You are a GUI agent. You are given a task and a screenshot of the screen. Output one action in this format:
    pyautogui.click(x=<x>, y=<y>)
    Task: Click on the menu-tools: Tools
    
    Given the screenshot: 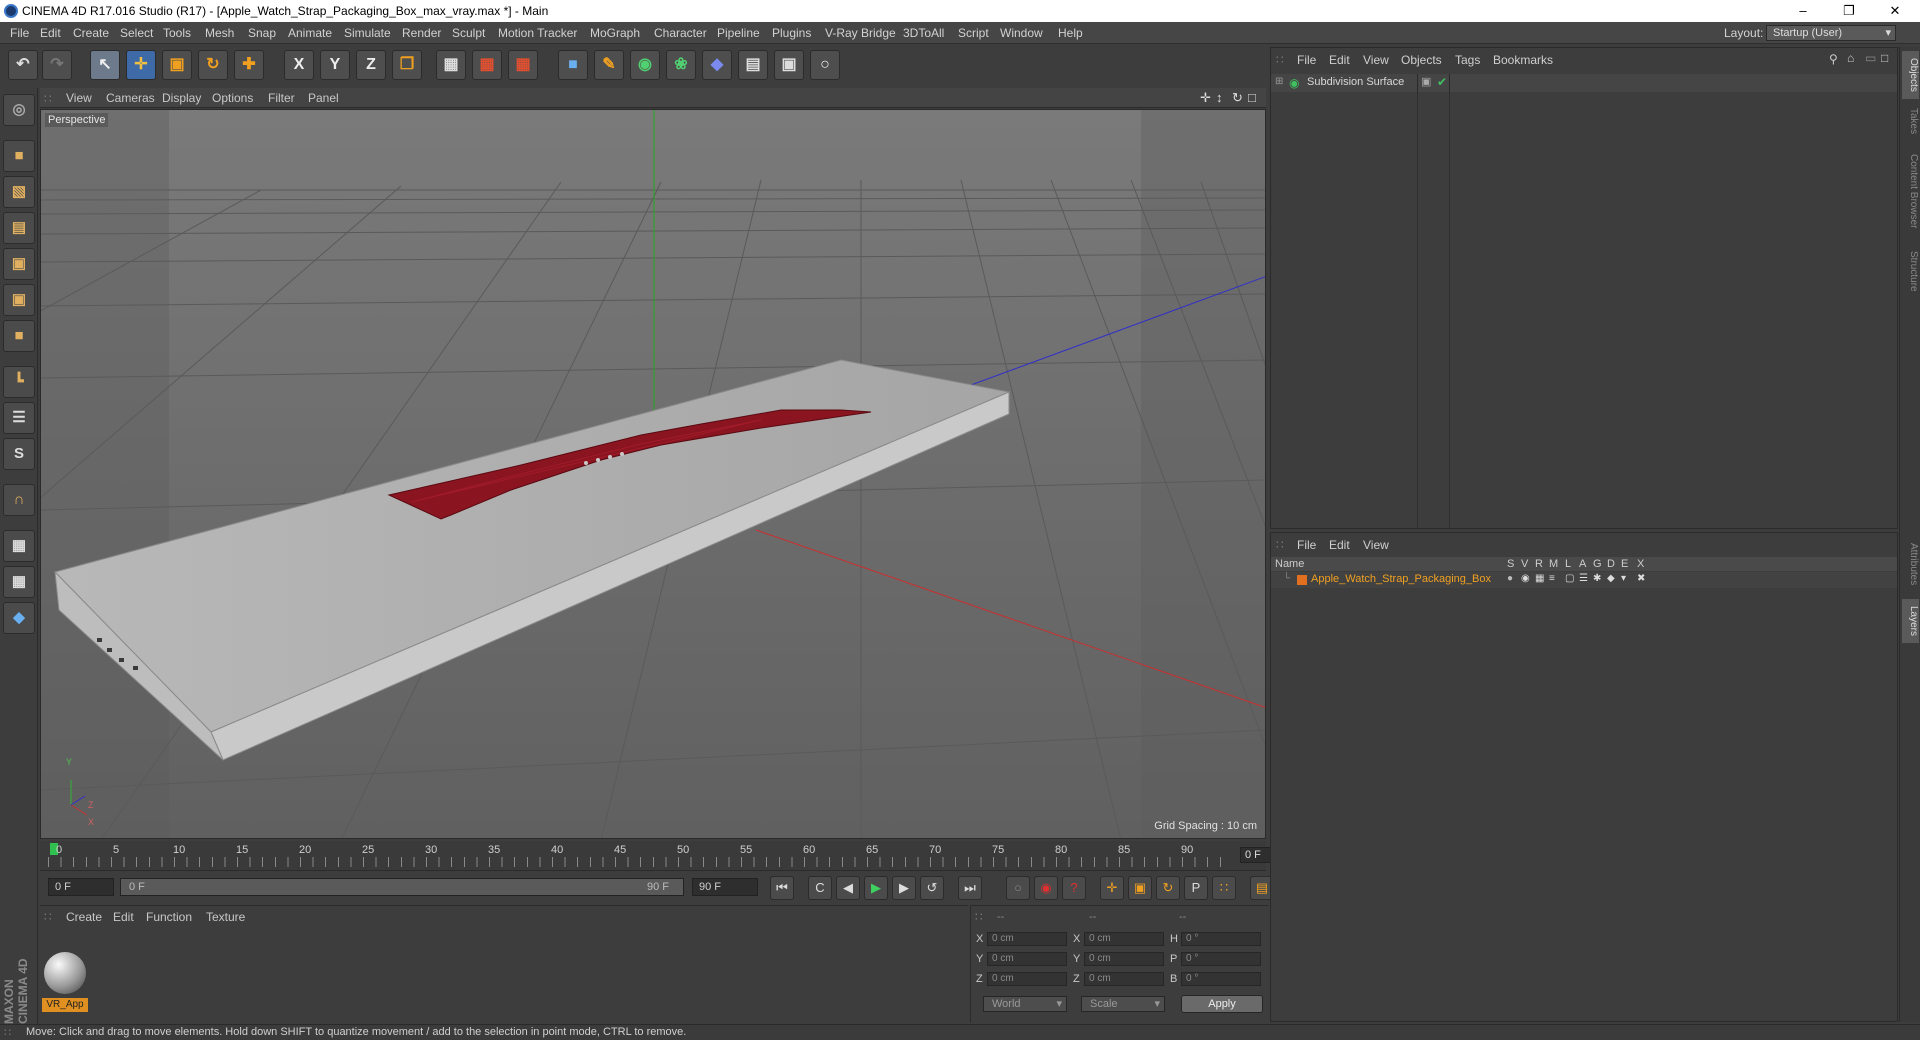 What is the action you would take?
    pyautogui.click(x=177, y=33)
    